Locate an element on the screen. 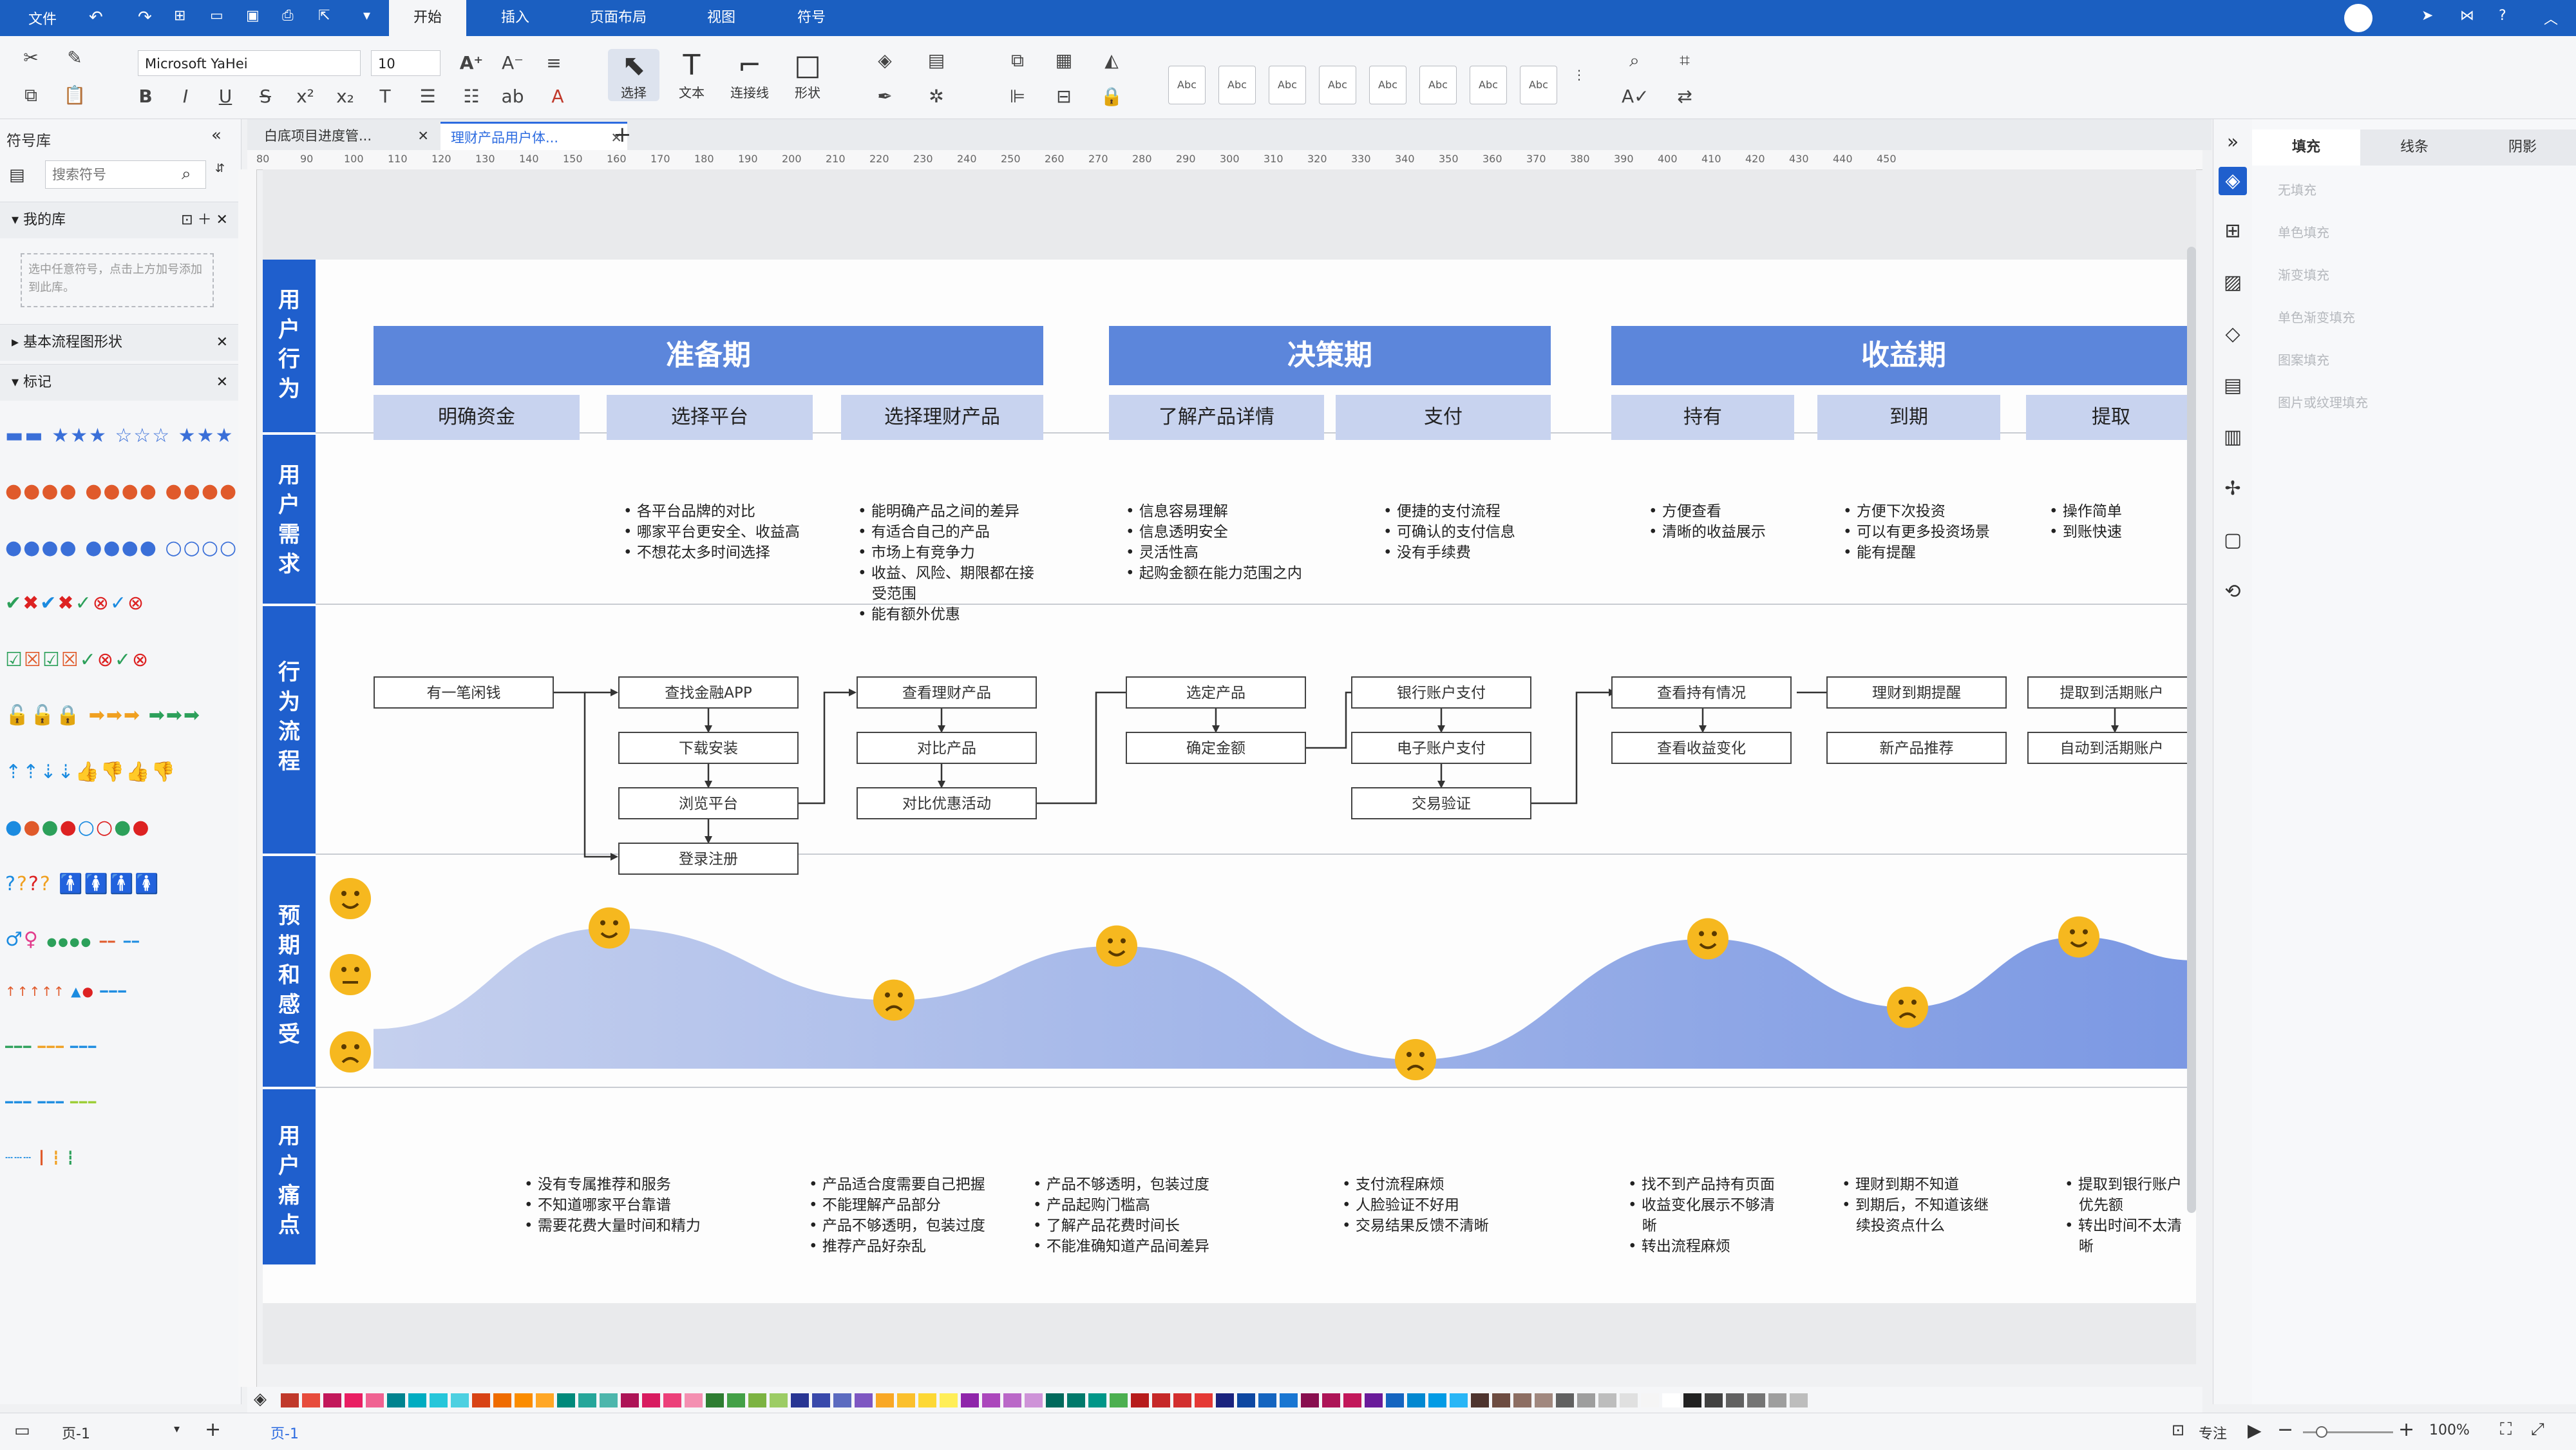 The height and width of the screenshot is (1450, 2576). font-shrink-icon: A⁻ is located at coordinates (513, 63).